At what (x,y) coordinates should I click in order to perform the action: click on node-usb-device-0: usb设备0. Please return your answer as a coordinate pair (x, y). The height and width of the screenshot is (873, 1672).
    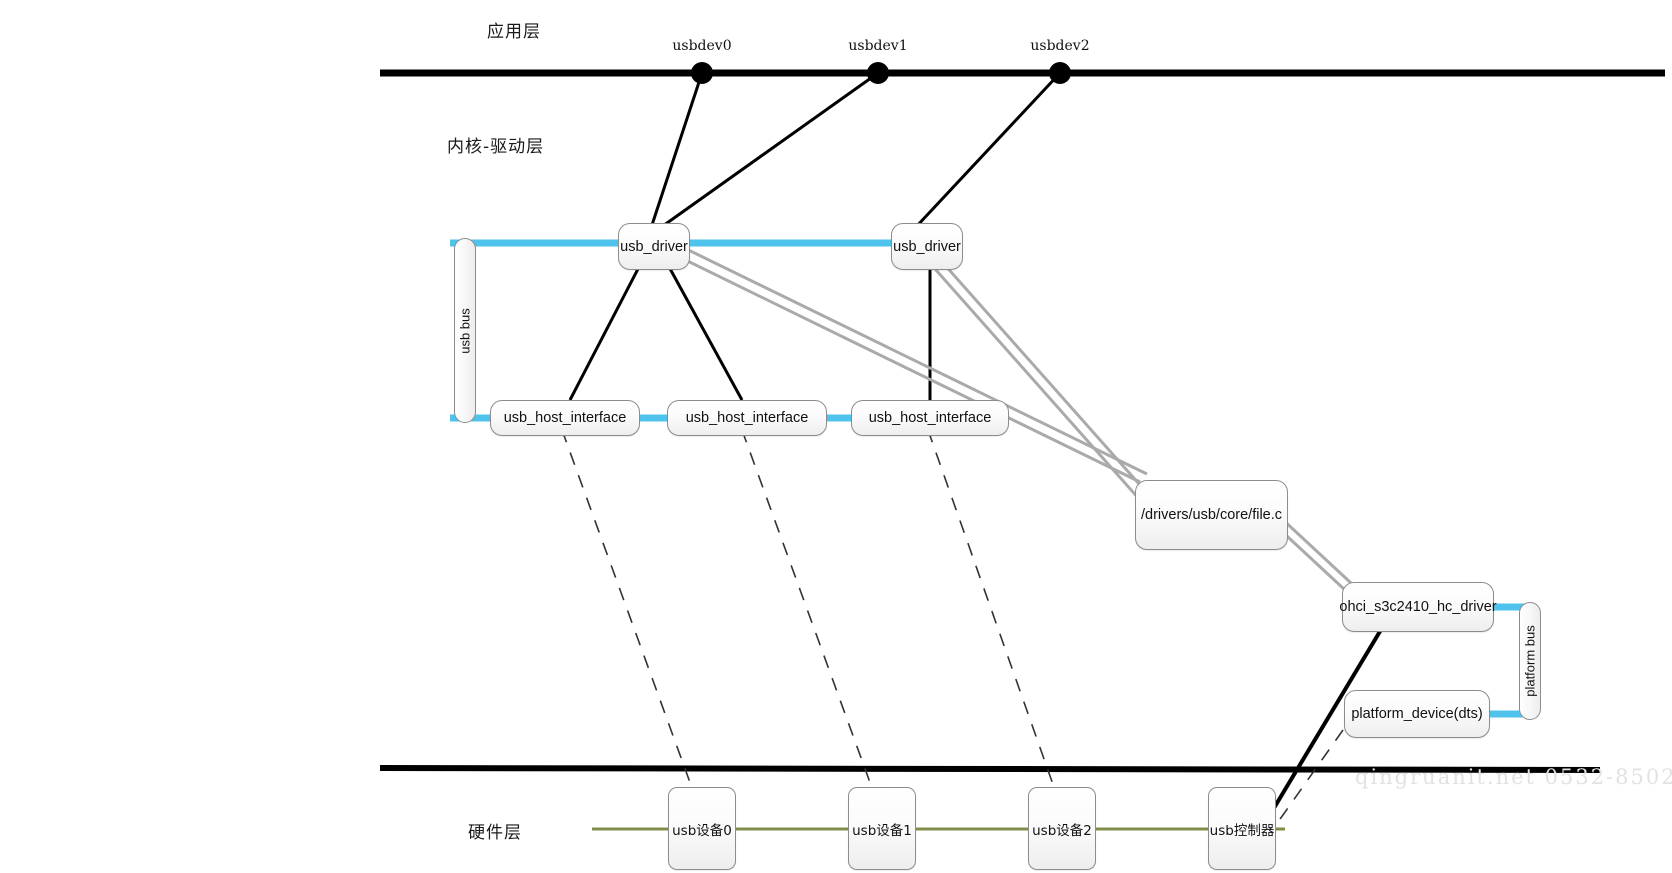
    Looking at the image, I should click on (702, 828).